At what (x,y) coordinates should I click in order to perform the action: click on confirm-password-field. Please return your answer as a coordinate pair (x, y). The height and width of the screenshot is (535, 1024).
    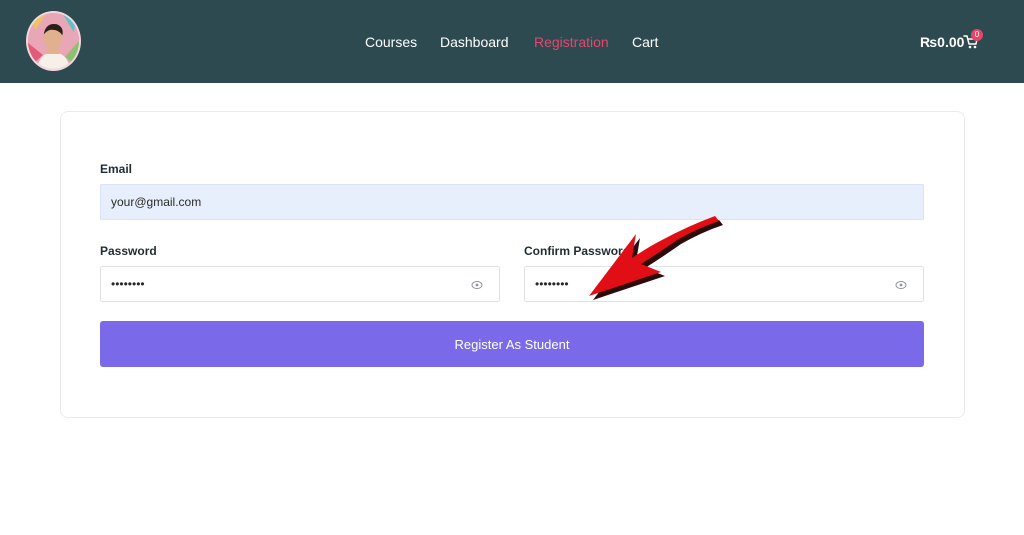
    Looking at the image, I should click on (724, 284).